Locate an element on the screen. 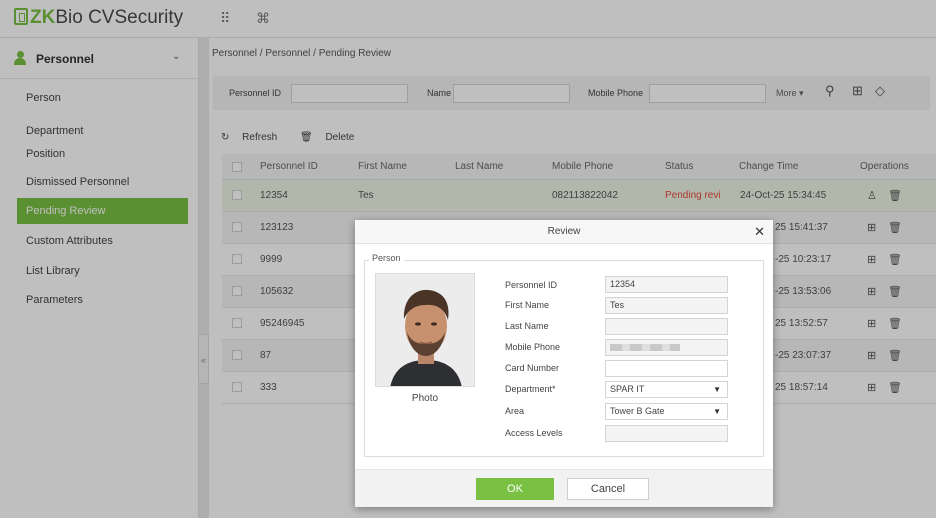 This screenshot has width=936, height=518. person-photo is located at coordinates (425, 330).